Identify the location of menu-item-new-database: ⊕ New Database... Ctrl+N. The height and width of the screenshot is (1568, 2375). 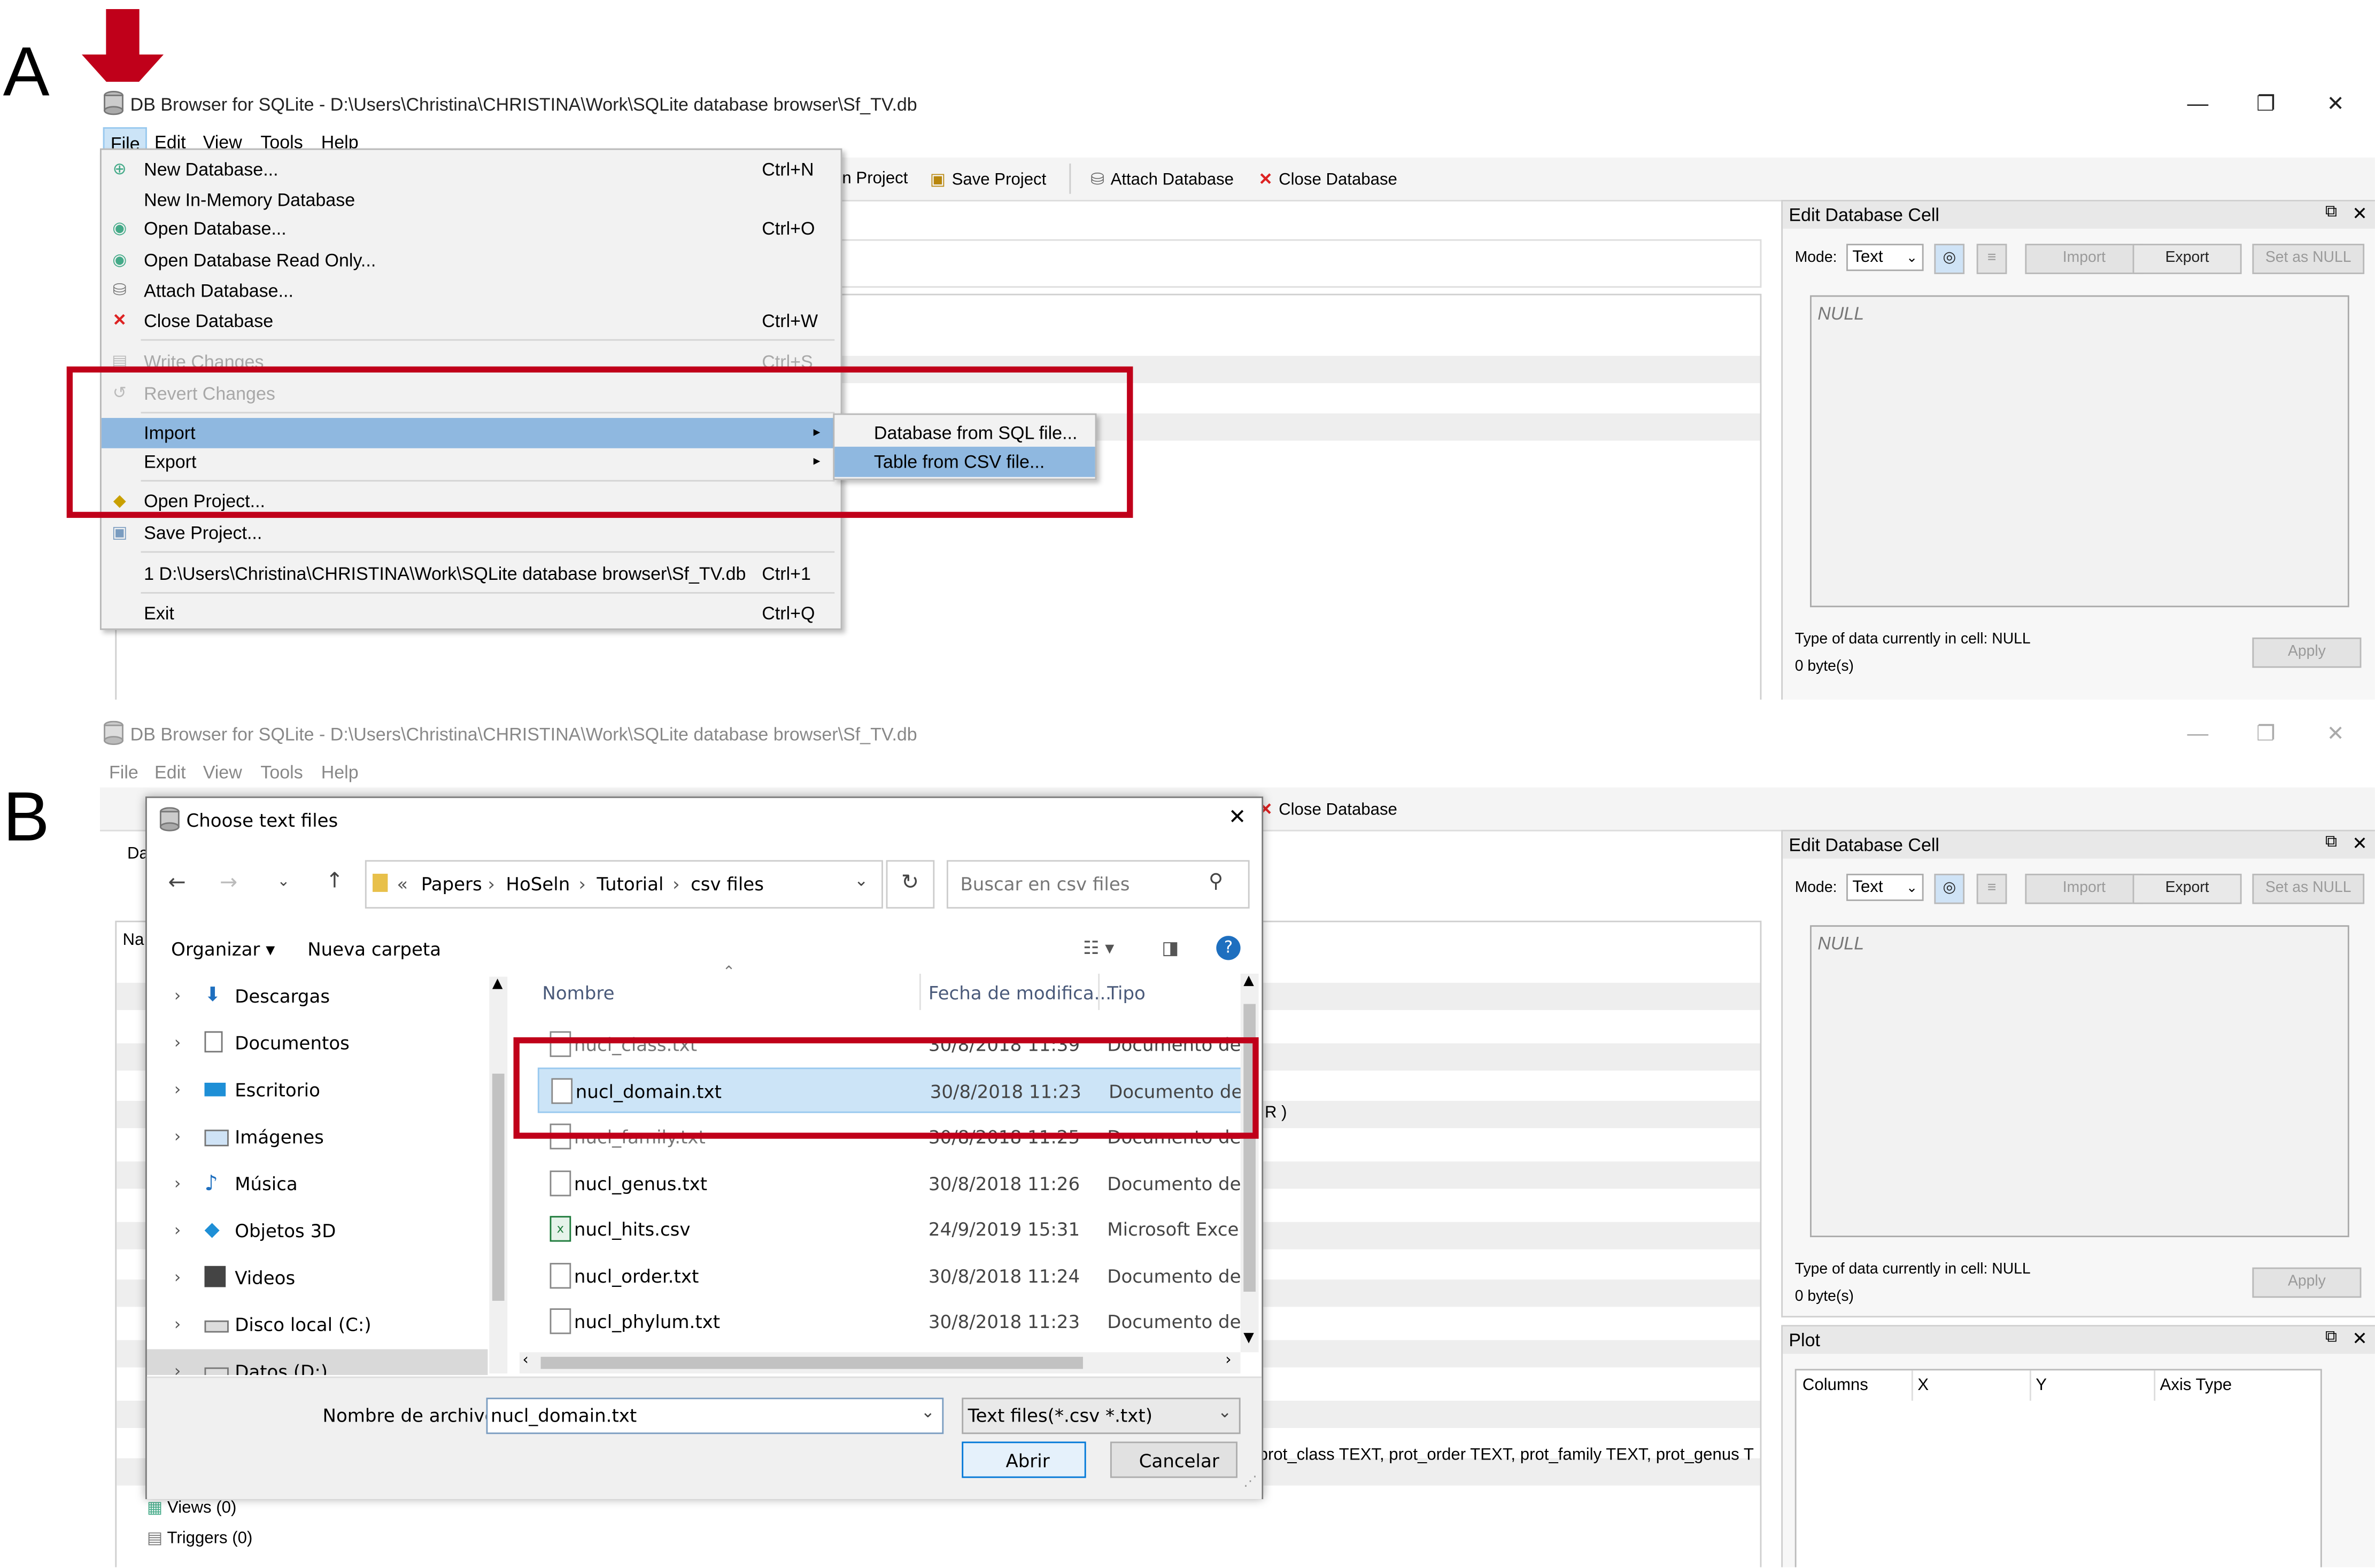
(471, 169).